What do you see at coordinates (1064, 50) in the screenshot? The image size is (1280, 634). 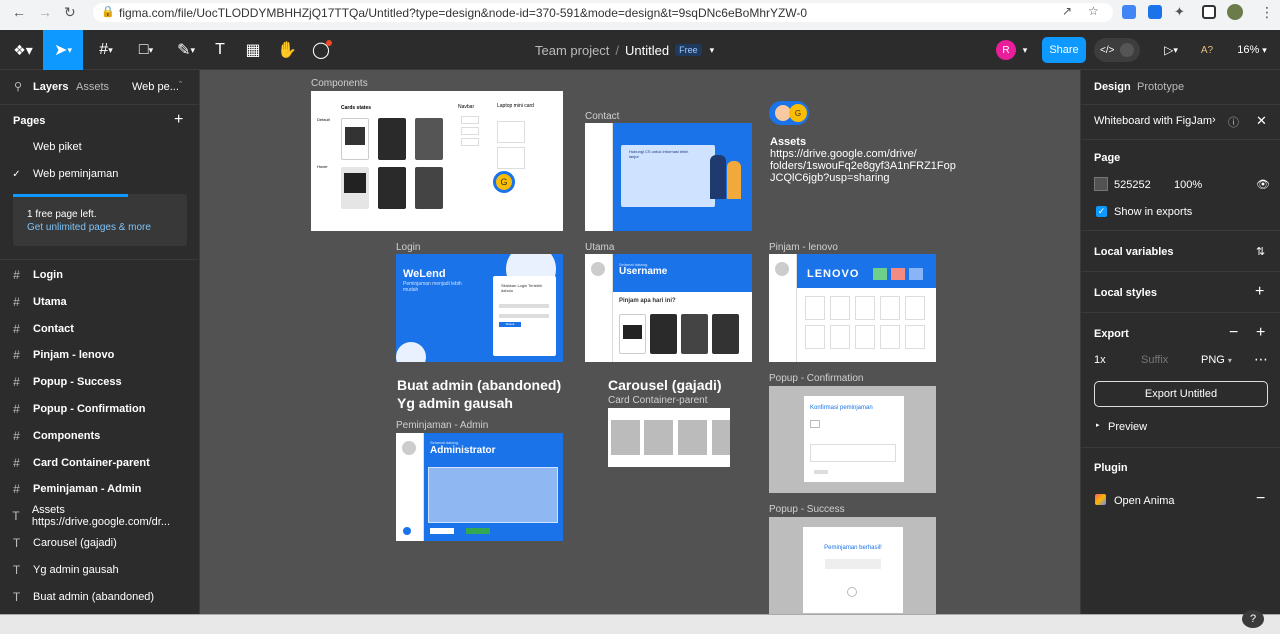 I see `share-button: Share` at bounding box center [1064, 50].